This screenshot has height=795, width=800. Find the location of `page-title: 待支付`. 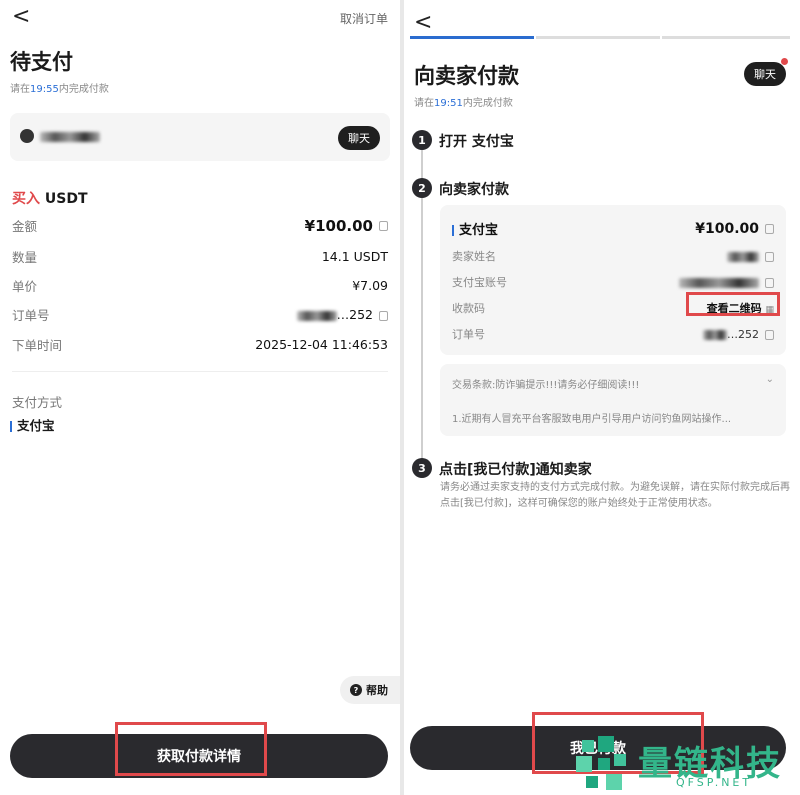

page-title: 待支付 is located at coordinates (41, 62).